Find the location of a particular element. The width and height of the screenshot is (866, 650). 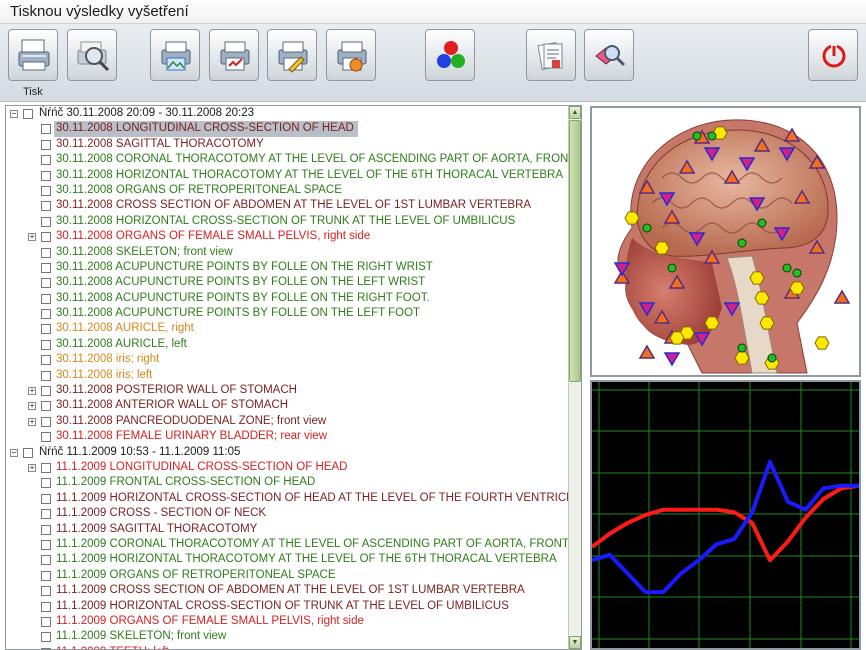

tree-item: 11.1.2009 SAGITTAL THORACOTOMY is located at coordinates (287, 529).